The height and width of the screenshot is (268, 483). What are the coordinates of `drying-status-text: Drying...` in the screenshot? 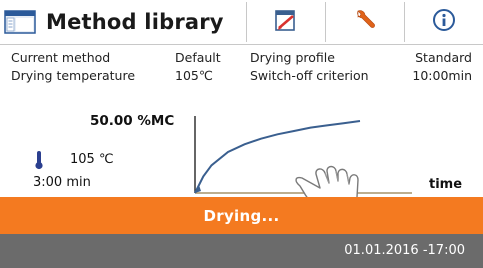 It's located at (241, 215).